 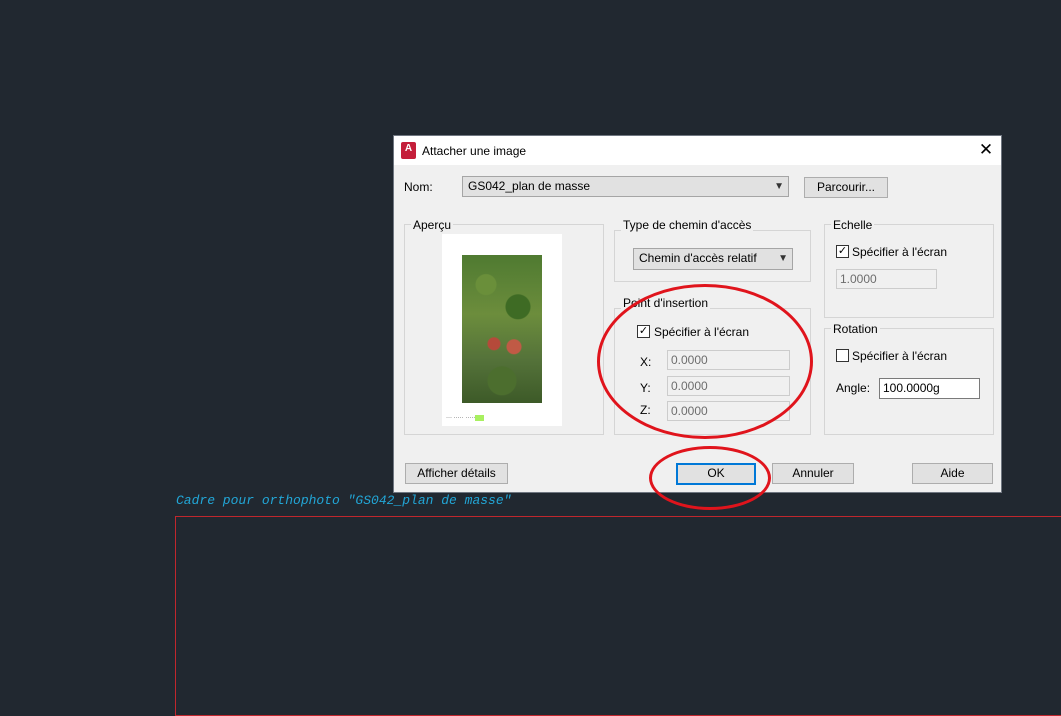 I want to click on name-label: Nom:, so click(x=418, y=187).